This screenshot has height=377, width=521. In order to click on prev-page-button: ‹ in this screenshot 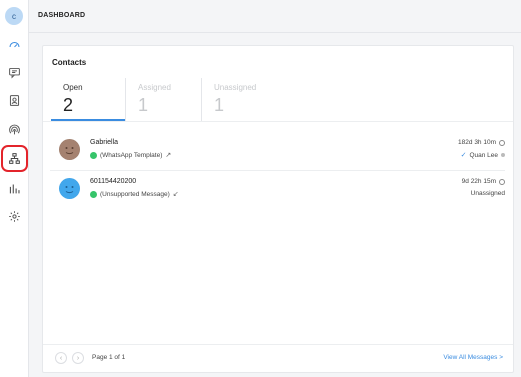, I will do `click(61, 358)`.